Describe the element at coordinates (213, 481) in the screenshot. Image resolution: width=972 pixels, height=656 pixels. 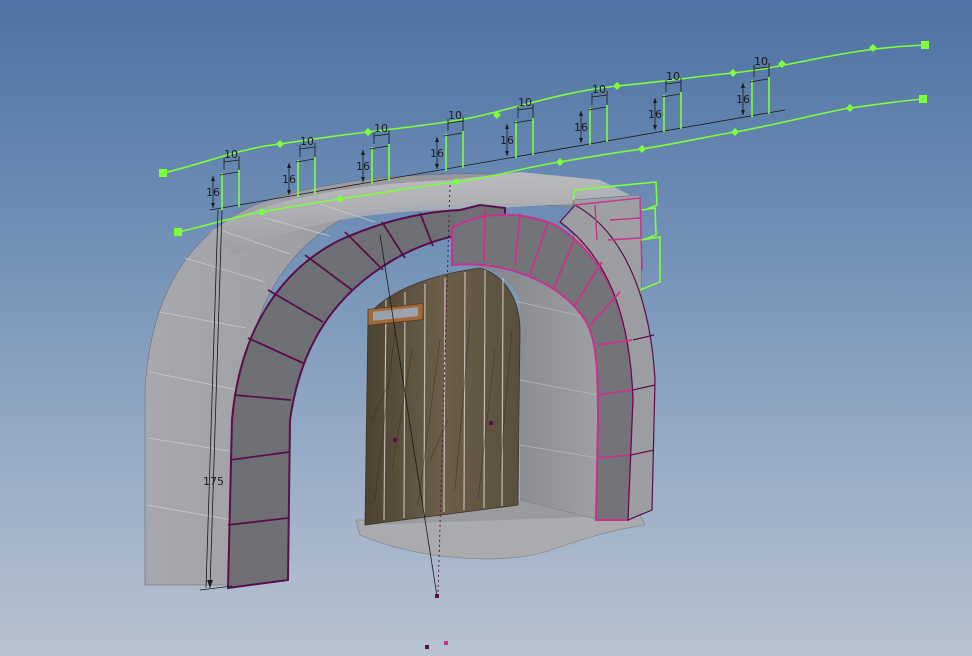
I see `height-dimension-value: 175` at that location.